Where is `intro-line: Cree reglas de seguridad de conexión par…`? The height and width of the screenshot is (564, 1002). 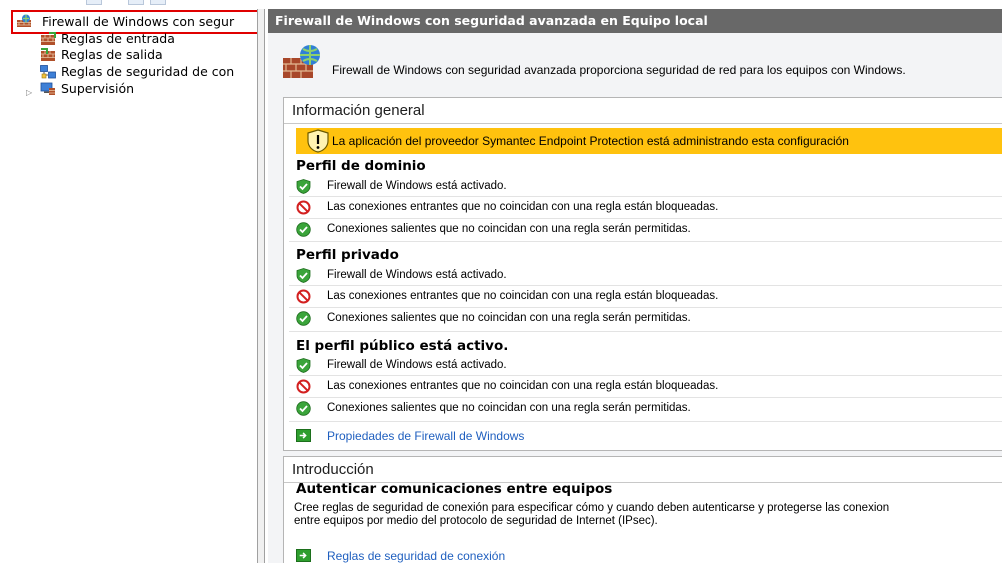
intro-line: Cree reglas de seguridad de conexión par… is located at coordinates (592, 508).